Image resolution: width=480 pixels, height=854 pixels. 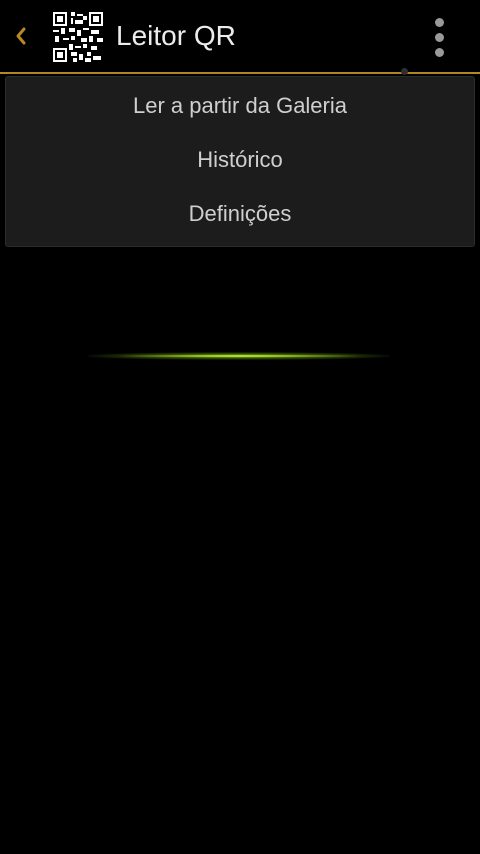 I want to click on menu-item-read-from-gallery: Ler a partir da Galeria, so click(x=240, y=106).